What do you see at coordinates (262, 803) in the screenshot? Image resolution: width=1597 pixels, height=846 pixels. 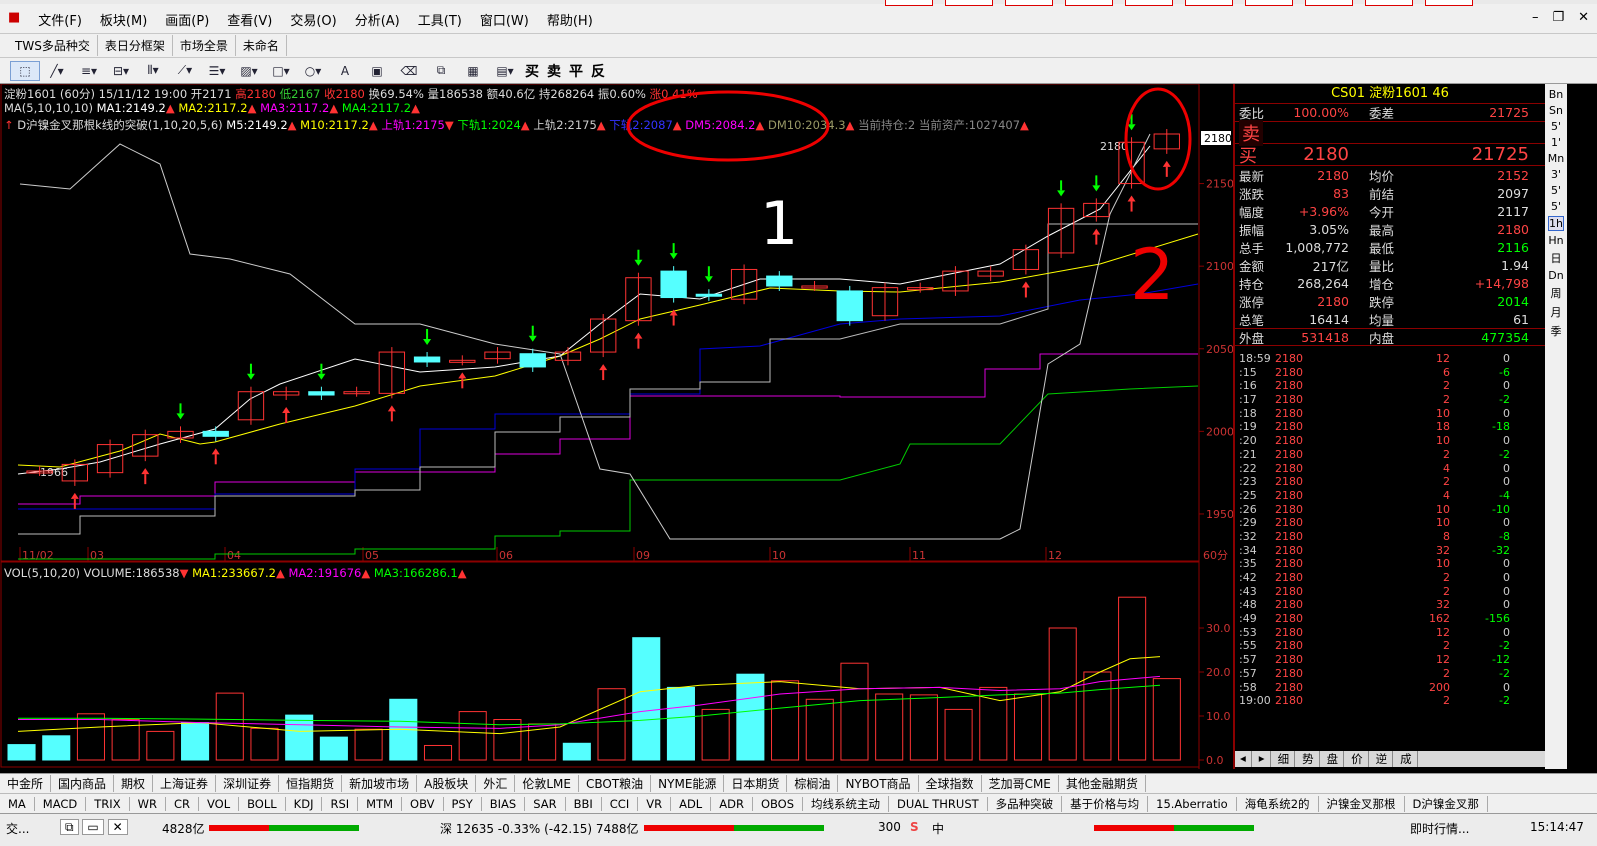 I see `indicator-tab: BOLL` at bounding box center [262, 803].